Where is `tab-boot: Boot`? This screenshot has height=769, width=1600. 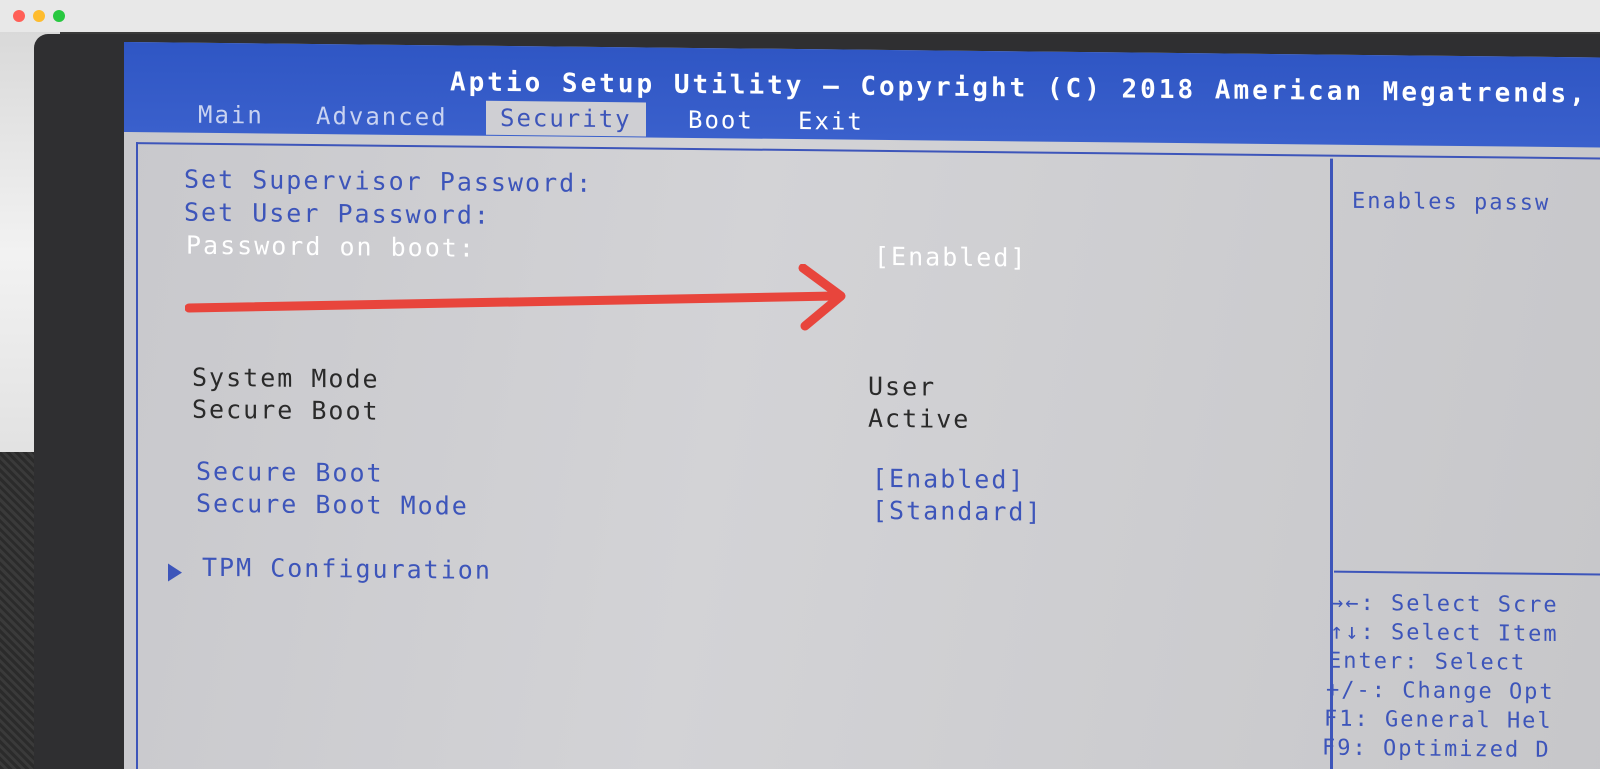 tab-boot: Boot is located at coordinates (721, 120).